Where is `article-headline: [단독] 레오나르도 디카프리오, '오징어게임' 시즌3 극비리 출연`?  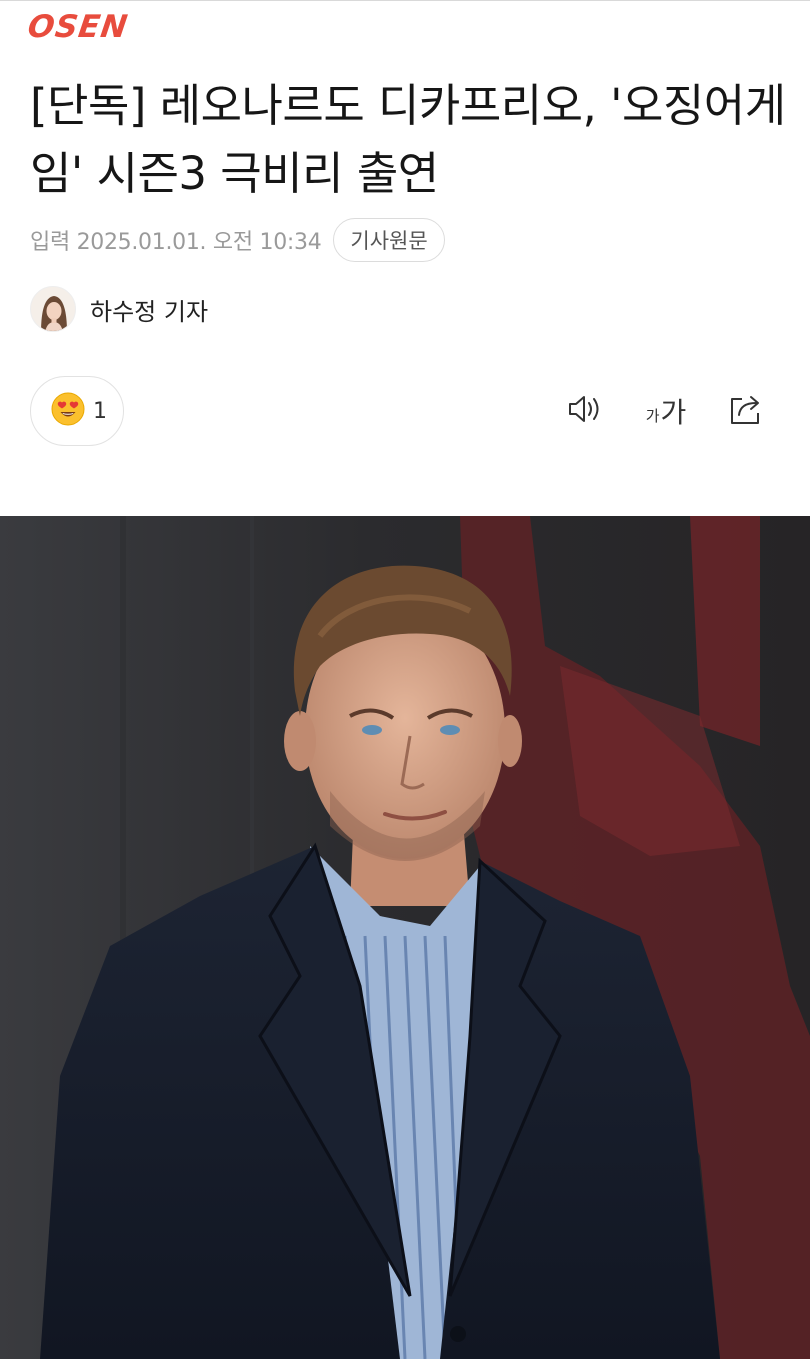 article-headline: [단독] 레오나르도 디카프리오, '오징어게임' 시즌3 극비리 출연 is located at coordinates (408, 139).